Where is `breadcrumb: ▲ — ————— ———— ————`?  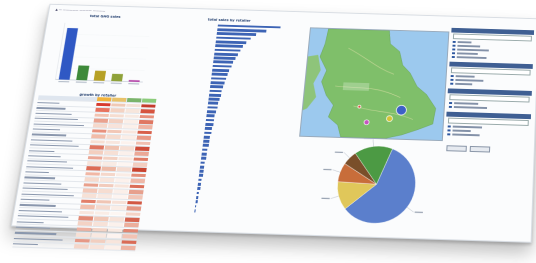
breadcrumb: ▲ — ————— ———— ———— is located at coordinates (80, 10).